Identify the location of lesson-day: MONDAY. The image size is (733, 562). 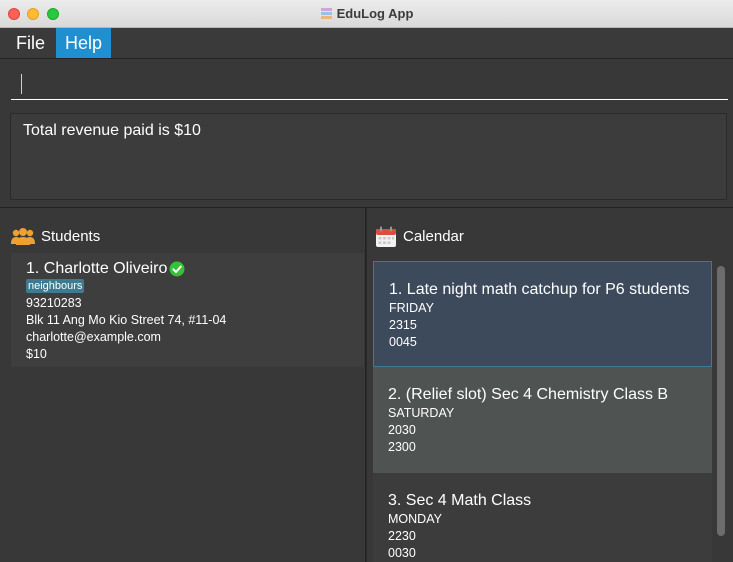
(415, 519).